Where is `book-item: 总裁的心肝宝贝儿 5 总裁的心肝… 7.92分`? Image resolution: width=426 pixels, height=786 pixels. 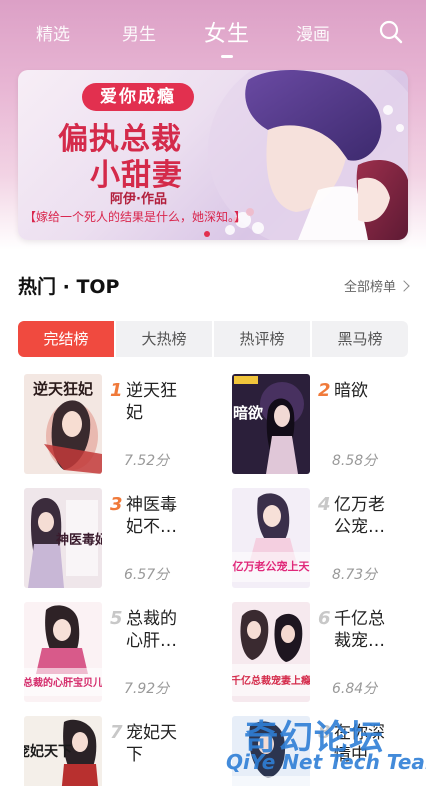
book-item: 总裁的心肝宝贝儿 5 总裁的心肝… 7.92分 is located at coordinates (114, 652).